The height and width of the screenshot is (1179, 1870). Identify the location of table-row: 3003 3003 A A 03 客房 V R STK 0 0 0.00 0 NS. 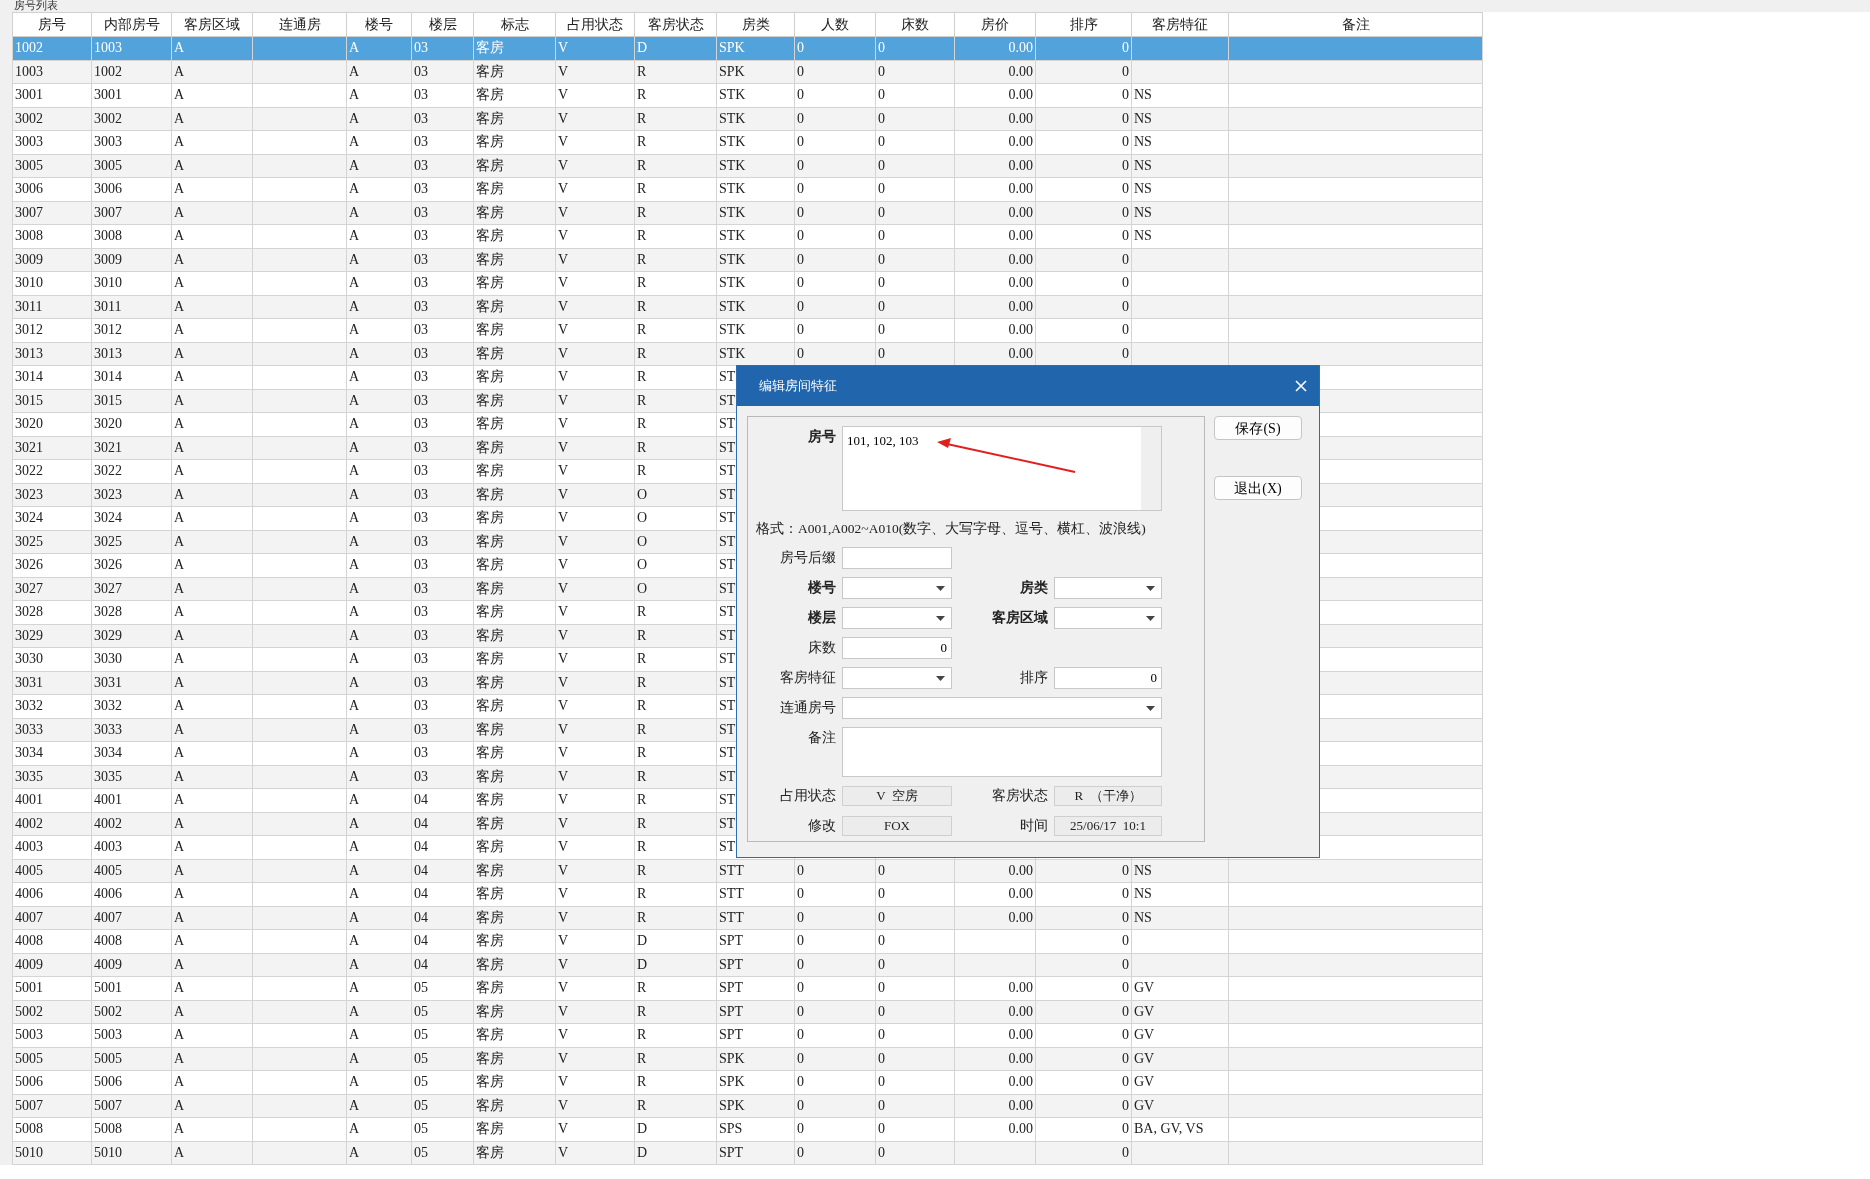
(747, 142).